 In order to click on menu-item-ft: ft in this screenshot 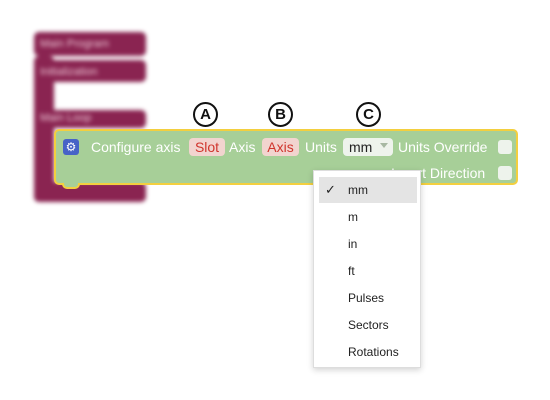, I will do `click(368, 271)`.